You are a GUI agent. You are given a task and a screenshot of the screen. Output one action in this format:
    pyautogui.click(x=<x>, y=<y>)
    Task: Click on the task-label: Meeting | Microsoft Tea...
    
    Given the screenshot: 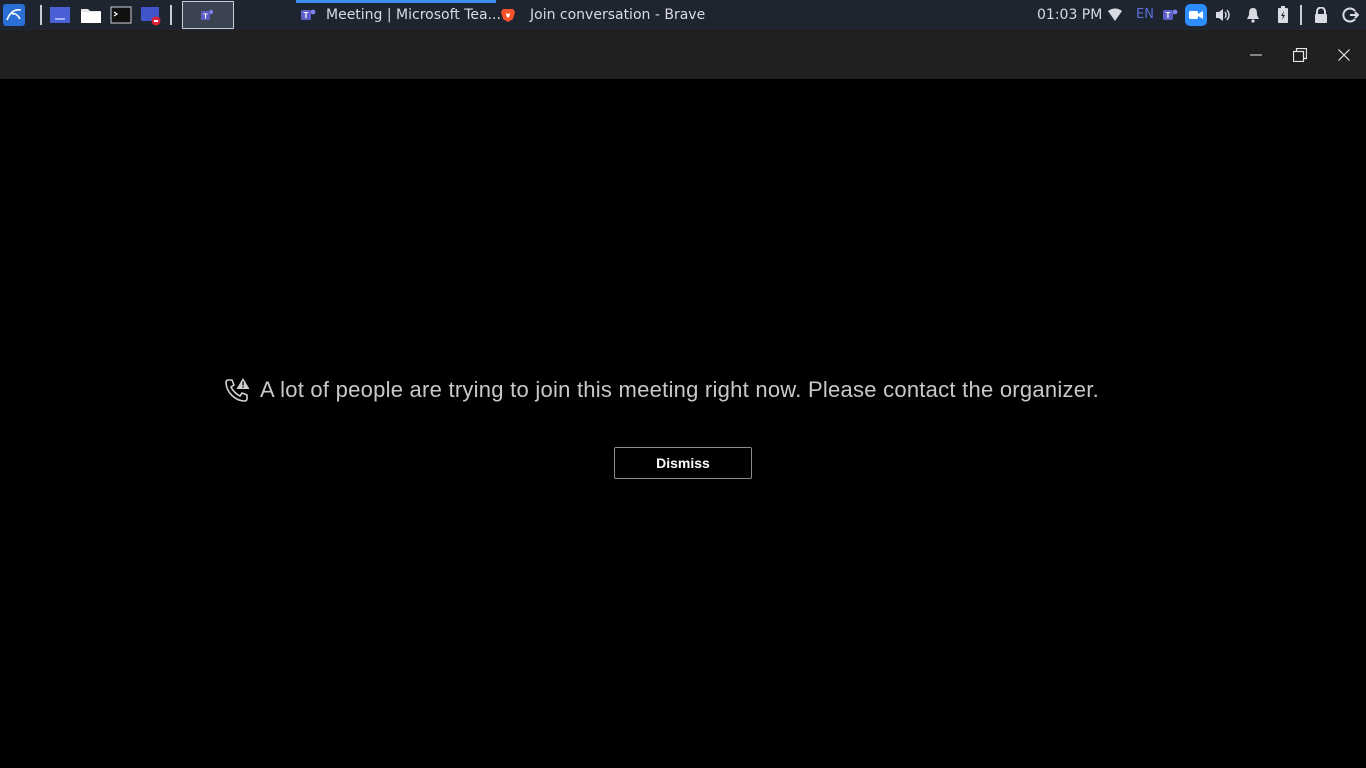 What is the action you would take?
    pyautogui.click(x=413, y=15)
    